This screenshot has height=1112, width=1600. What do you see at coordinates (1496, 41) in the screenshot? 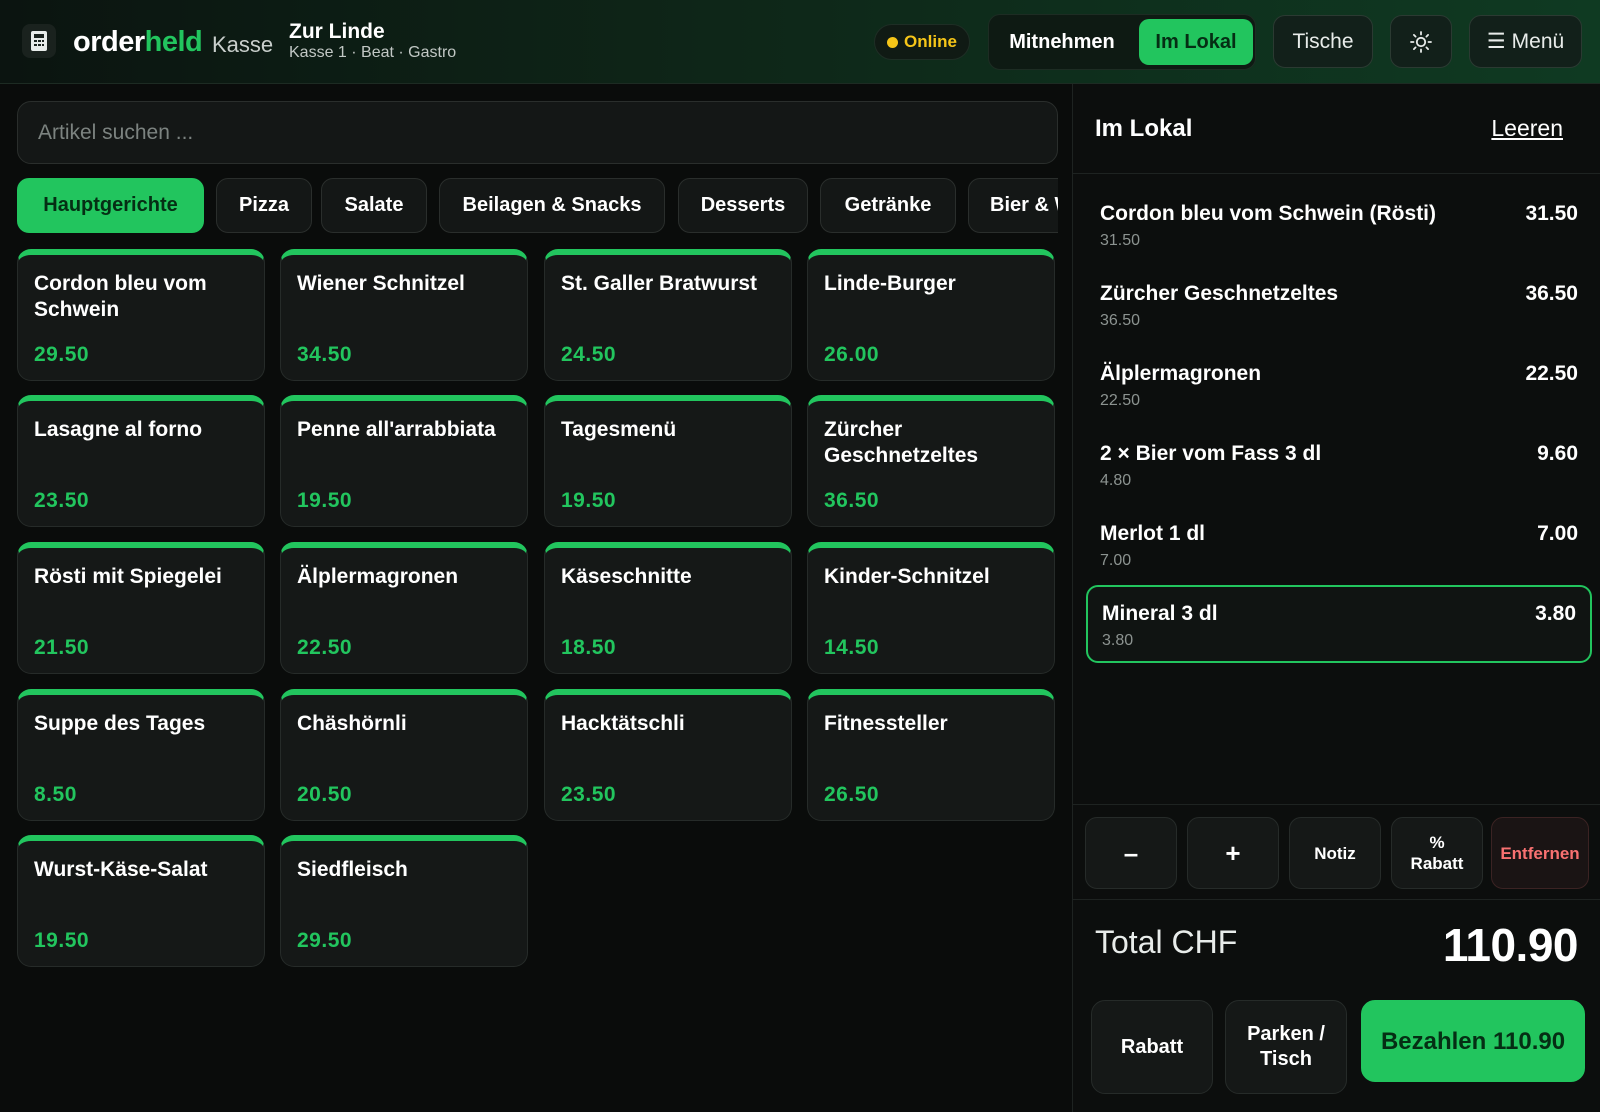
I see `hamburger-icon: ☰` at bounding box center [1496, 41].